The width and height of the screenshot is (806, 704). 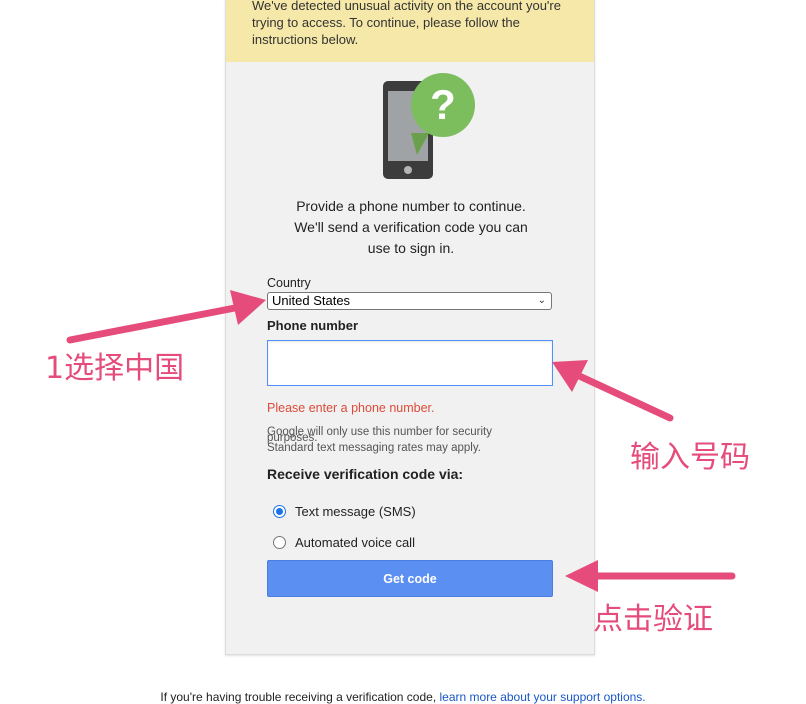 What do you see at coordinates (155, 323) in the screenshot?
I see `arrow-to-country` at bounding box center [155, 323].